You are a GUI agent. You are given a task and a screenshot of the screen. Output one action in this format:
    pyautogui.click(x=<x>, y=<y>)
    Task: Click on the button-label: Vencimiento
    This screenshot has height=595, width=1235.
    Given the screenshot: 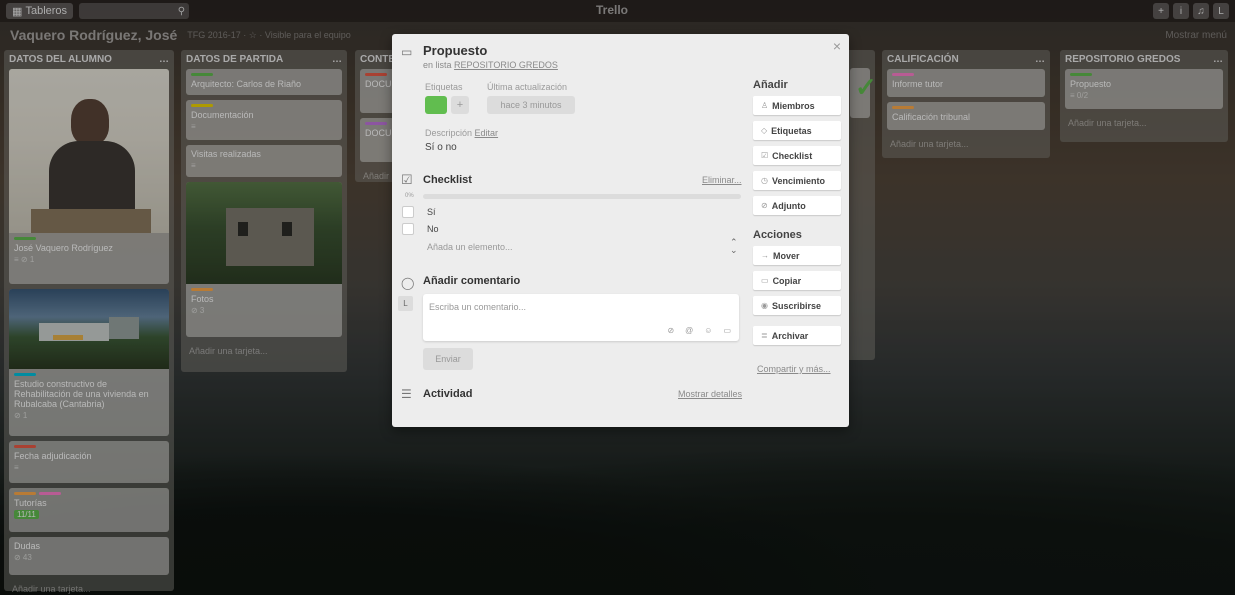 What is the action you would take?
    pyautogui.click(x=798, y=180)
    